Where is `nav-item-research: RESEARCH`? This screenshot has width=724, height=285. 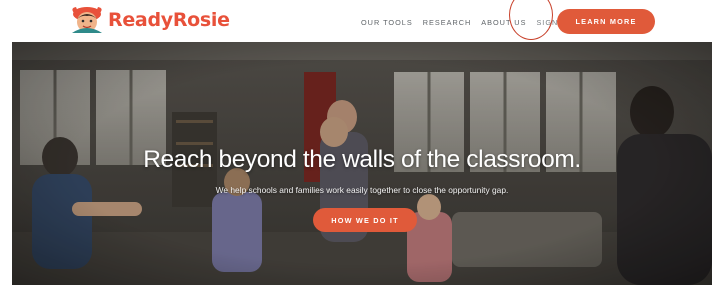 nav-item-research: RESEARCH is located at coordinates (447, 22).